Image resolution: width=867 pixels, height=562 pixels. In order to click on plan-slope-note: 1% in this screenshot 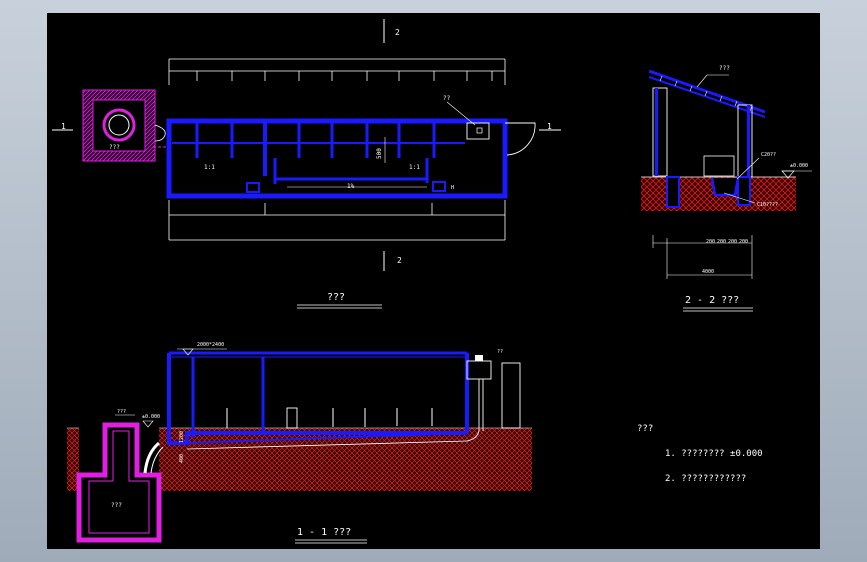, I will do `click(351, 186)`.